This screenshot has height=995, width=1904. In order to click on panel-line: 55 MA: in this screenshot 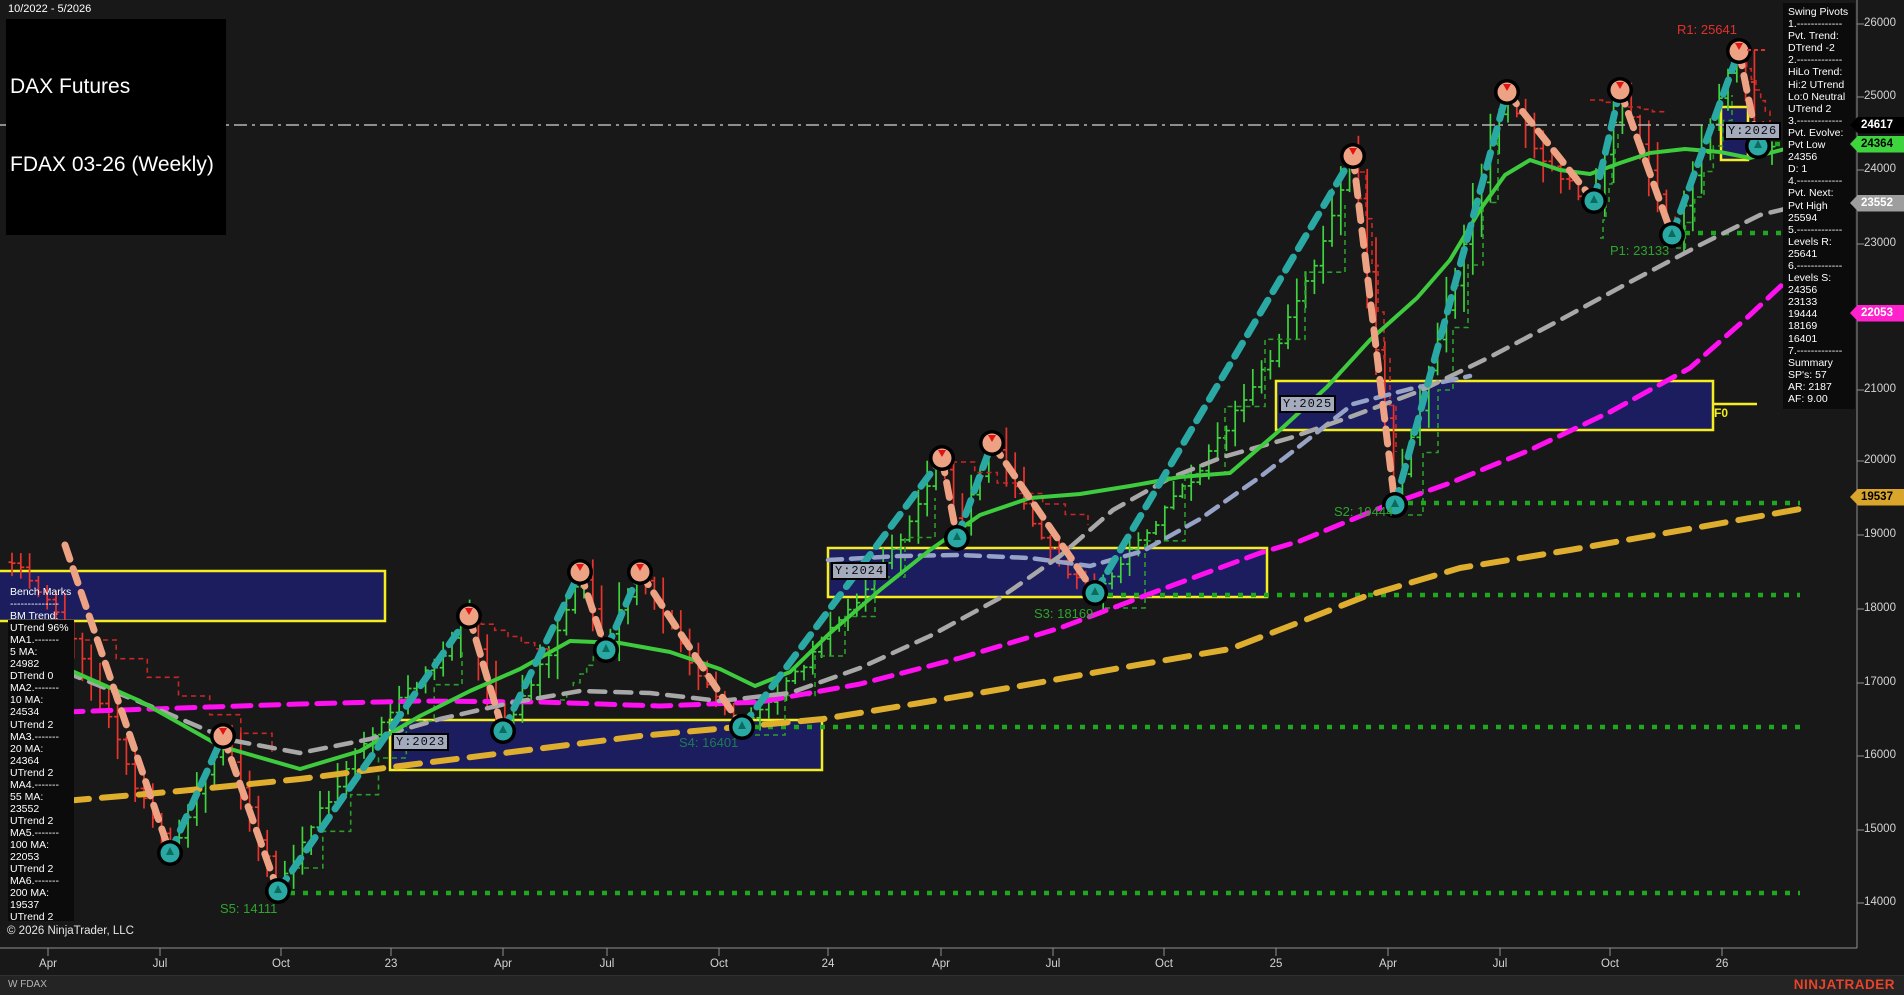, I will do `click(27, 796)`.